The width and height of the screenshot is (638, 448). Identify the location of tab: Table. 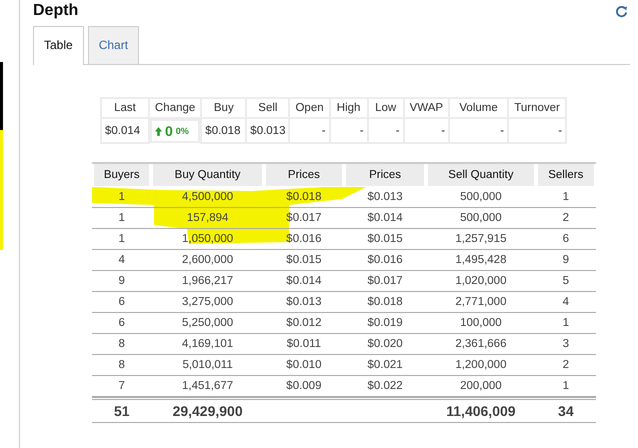
(58, 45).